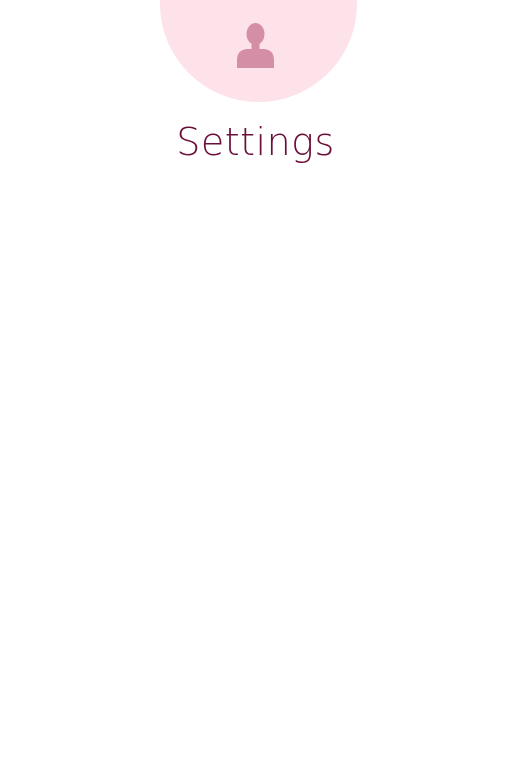 This screenshot has height=772, width=511. What do you see at coordinates (255, 45) in the screenshot?
I see `user-icon` at bounding box center [255, 45].